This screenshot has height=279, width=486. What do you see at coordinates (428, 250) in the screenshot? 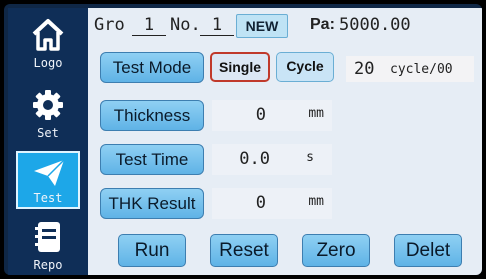
I see `delete-button: Delet` at bounding box center [428, 250].